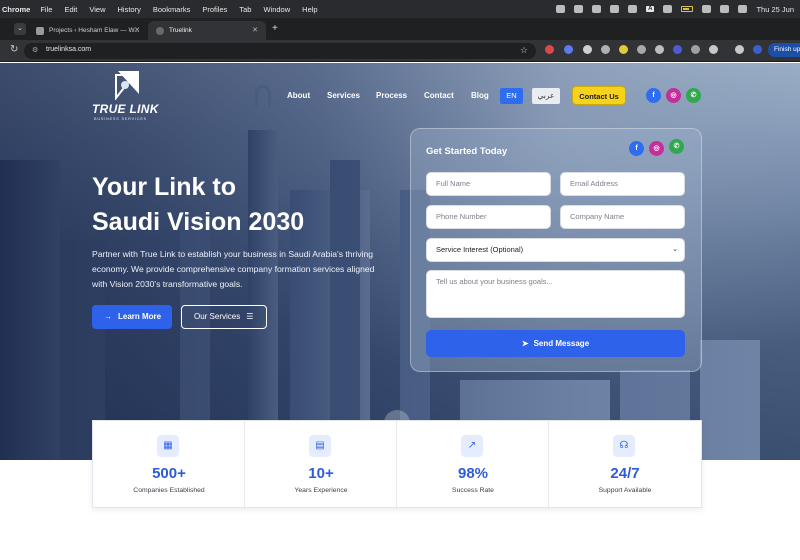 The width and height of the screenshot is (800, 560). Describe the element at coordinates (180, 30) in the screenshot. I see `tab-label: Truelink` at that location.